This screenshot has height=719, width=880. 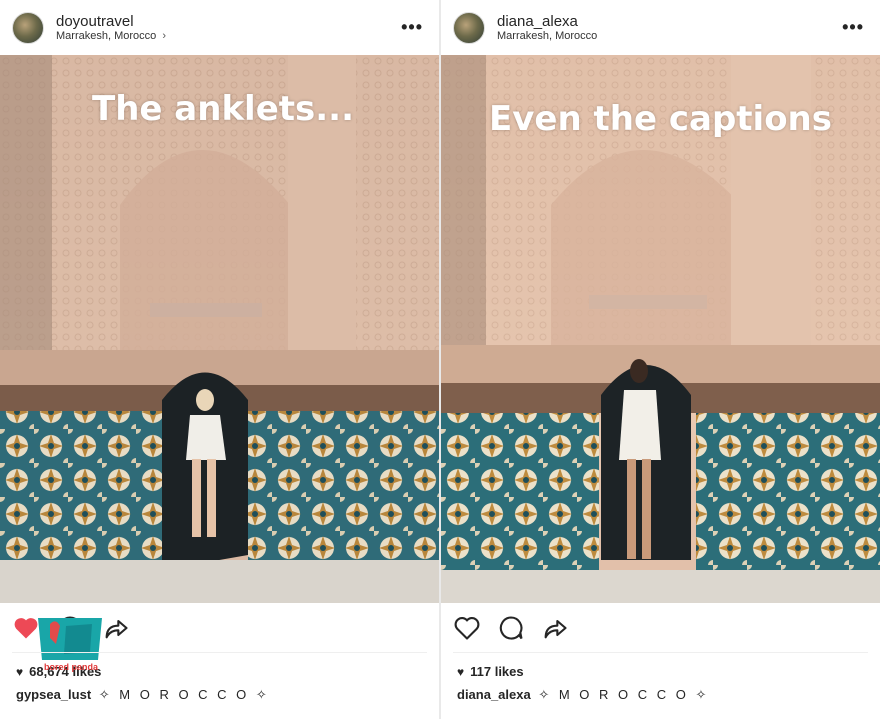 I want to click on chevron-right-icon: ›, so click(x=164, y=36).